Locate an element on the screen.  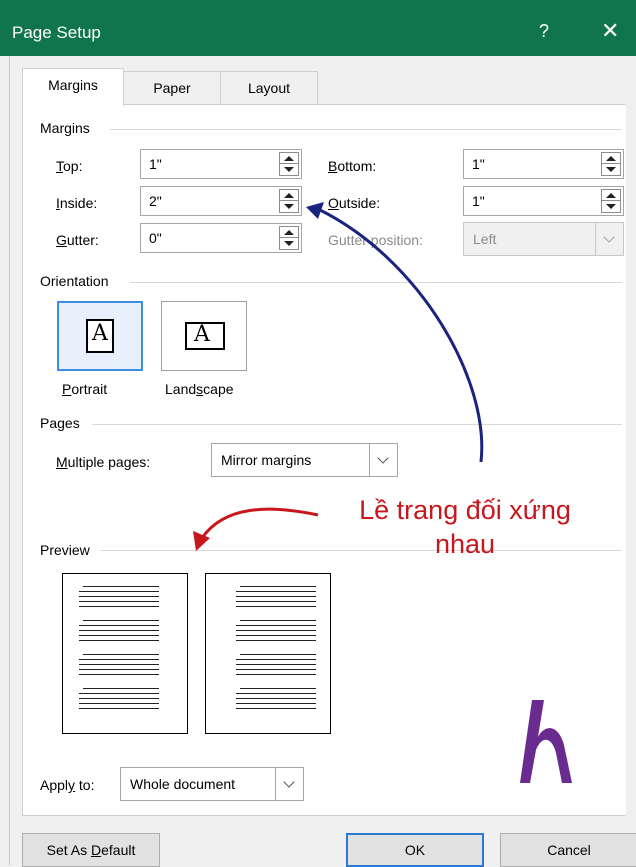
set-as-default-button: Set As Default is located at coordinates (91, 850).